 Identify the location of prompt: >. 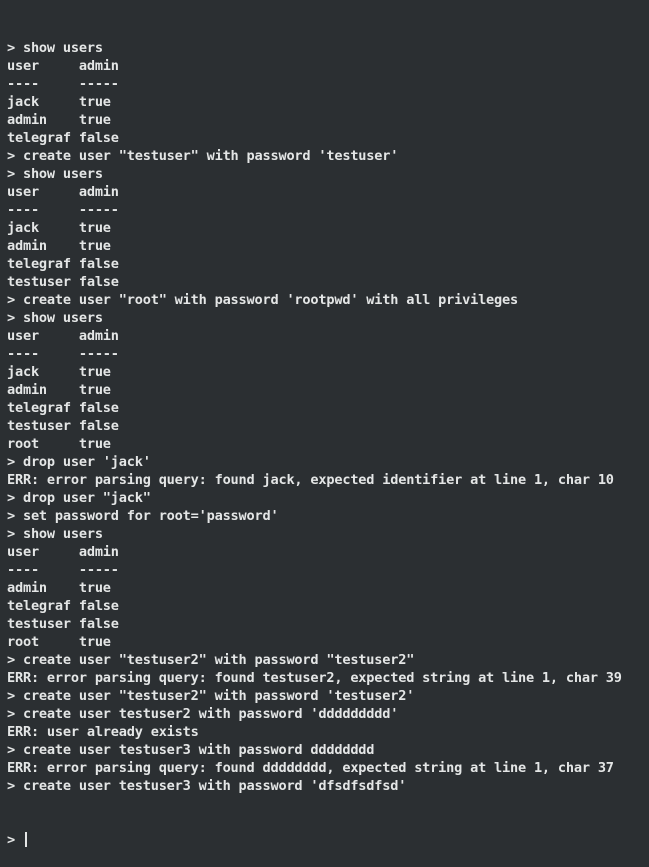
(15, 840).